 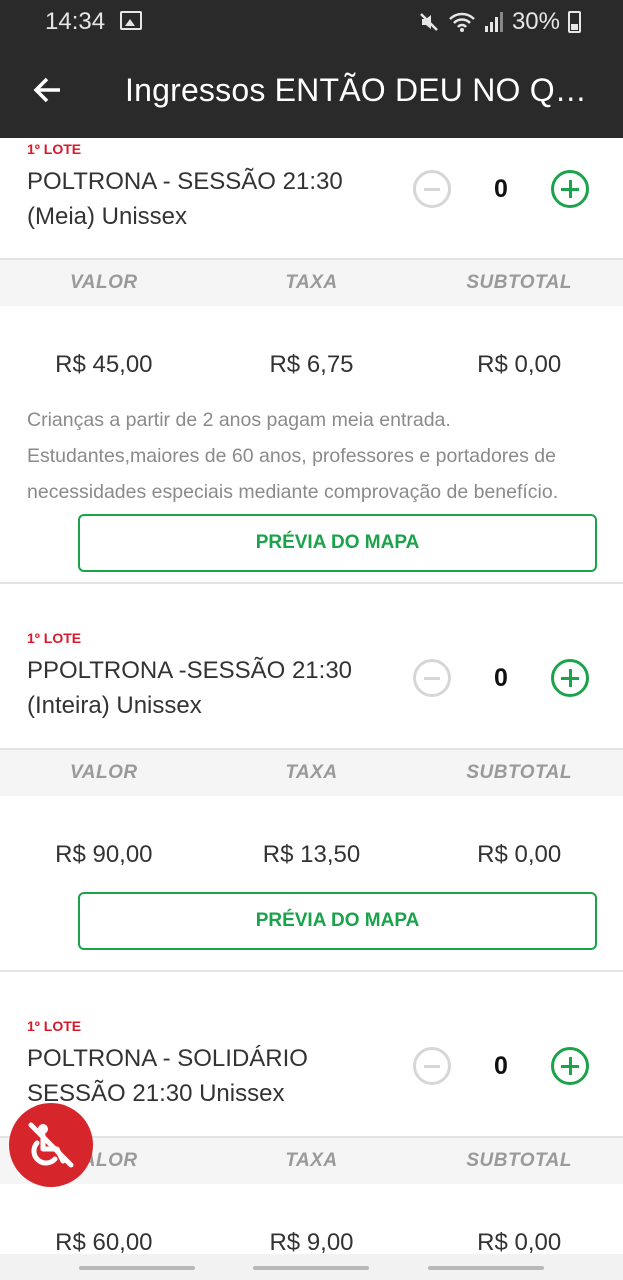 I want to click on battery-level: 30%, so click(x=535, y=21).